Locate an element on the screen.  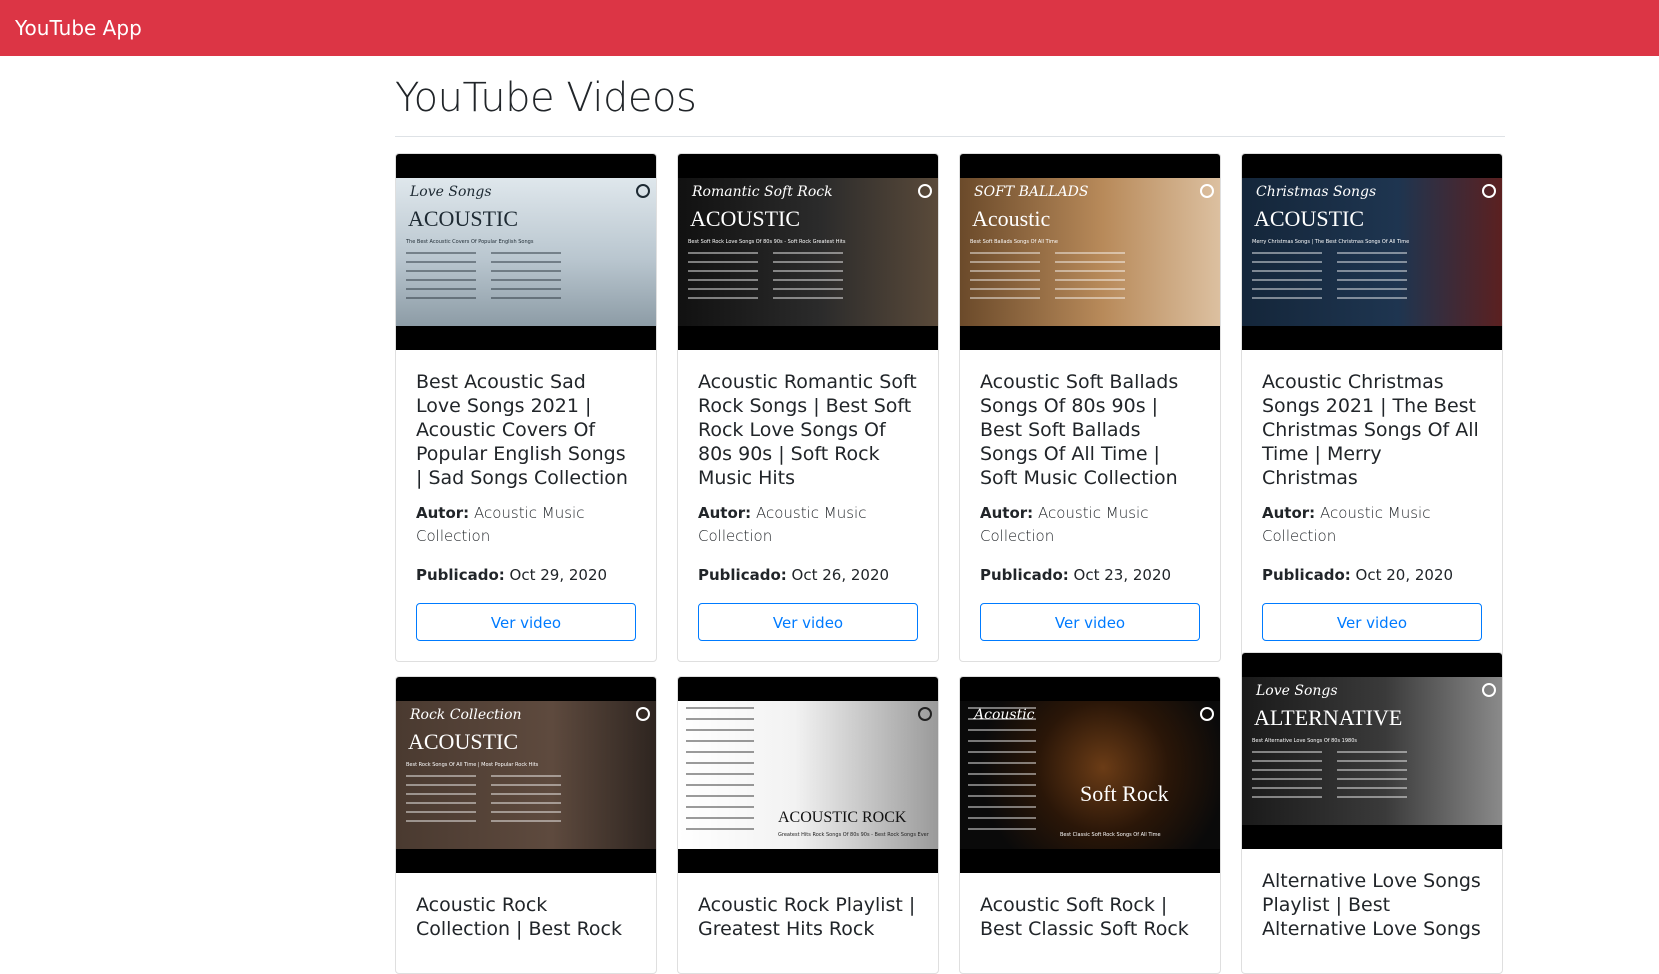
video-title: Acoustic Rock Collection | Best Rock is located at coordinates (519, 917).